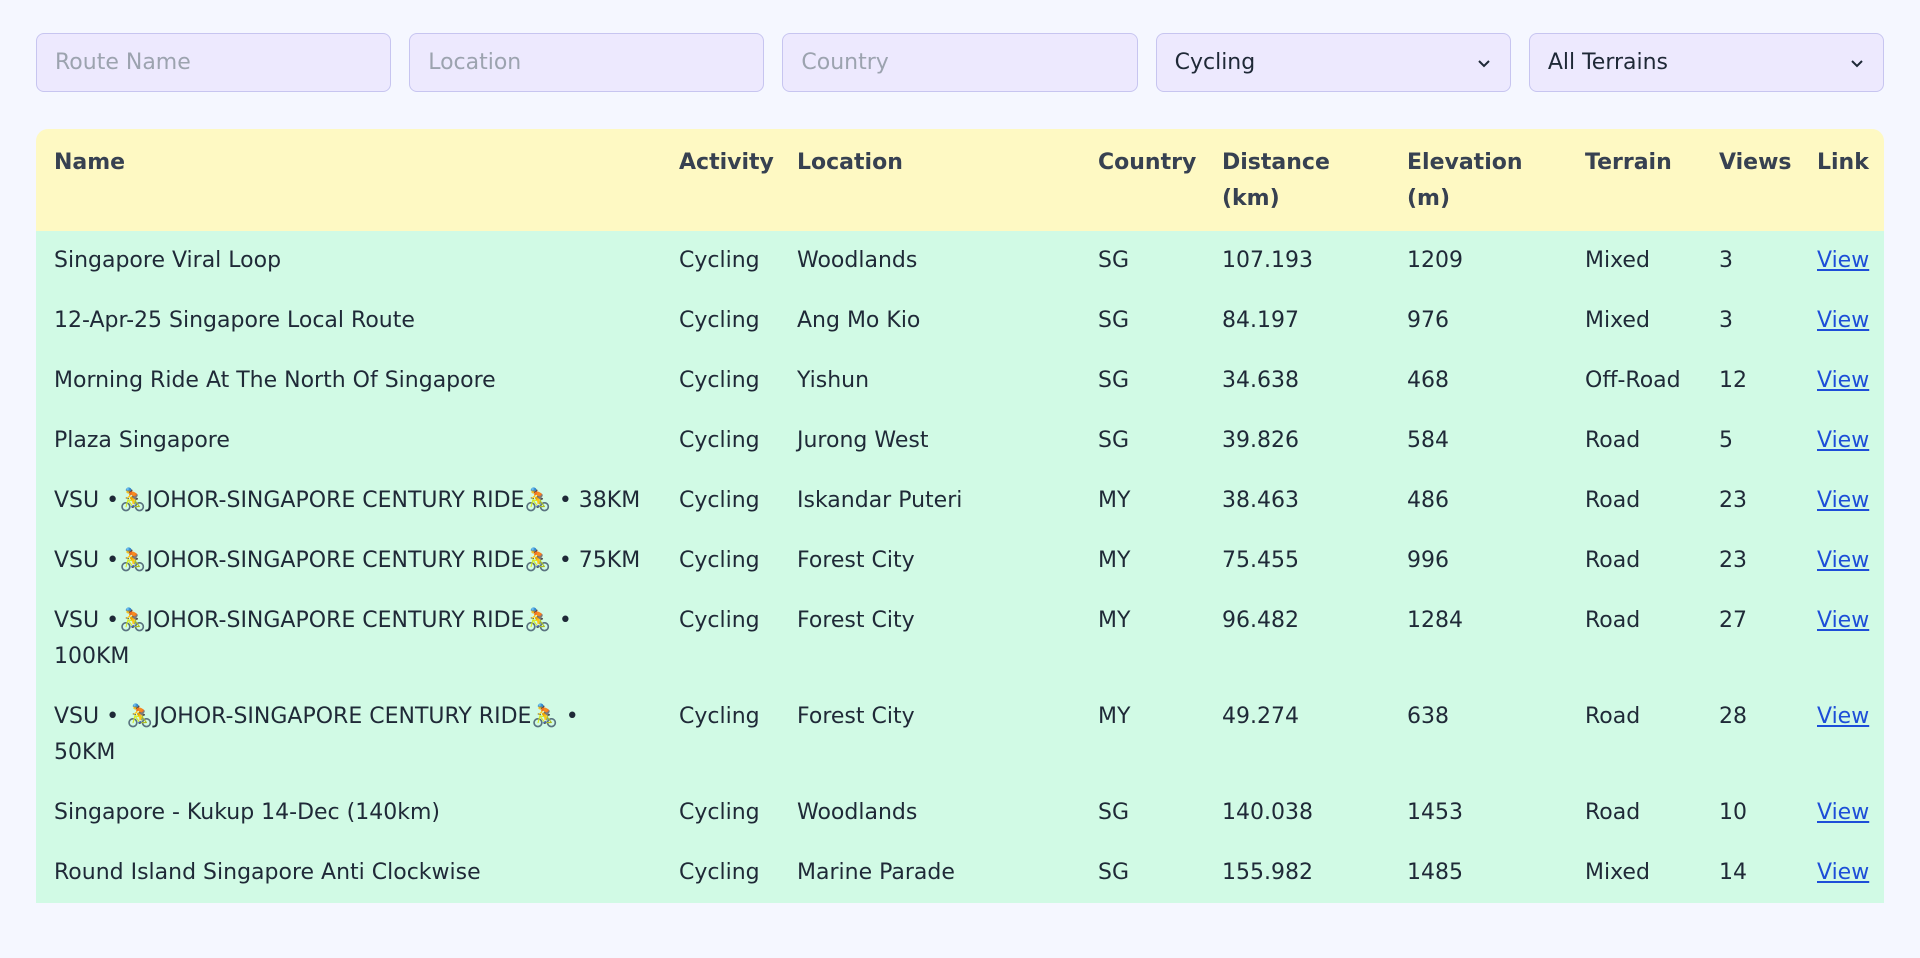 Image resolution: width=1920 pixels, height=958 pixels. I want to click on views-cell: 10, so click(1733, 812).